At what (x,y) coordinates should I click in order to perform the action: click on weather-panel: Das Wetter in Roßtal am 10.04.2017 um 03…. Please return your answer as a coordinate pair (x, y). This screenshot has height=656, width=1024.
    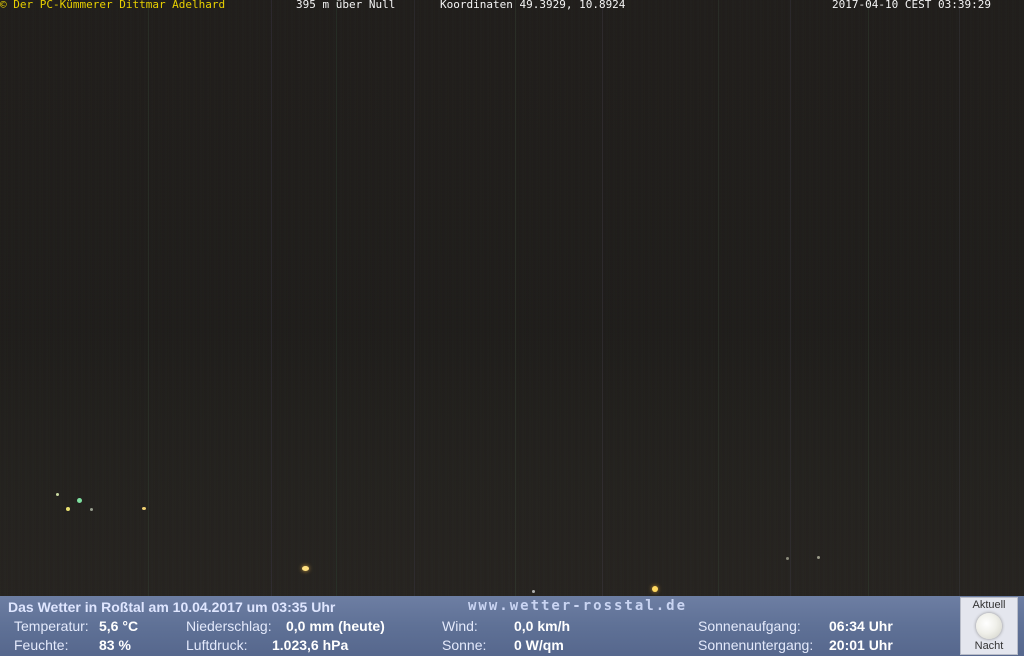
    Looking at the image, I should click on (512, 626).